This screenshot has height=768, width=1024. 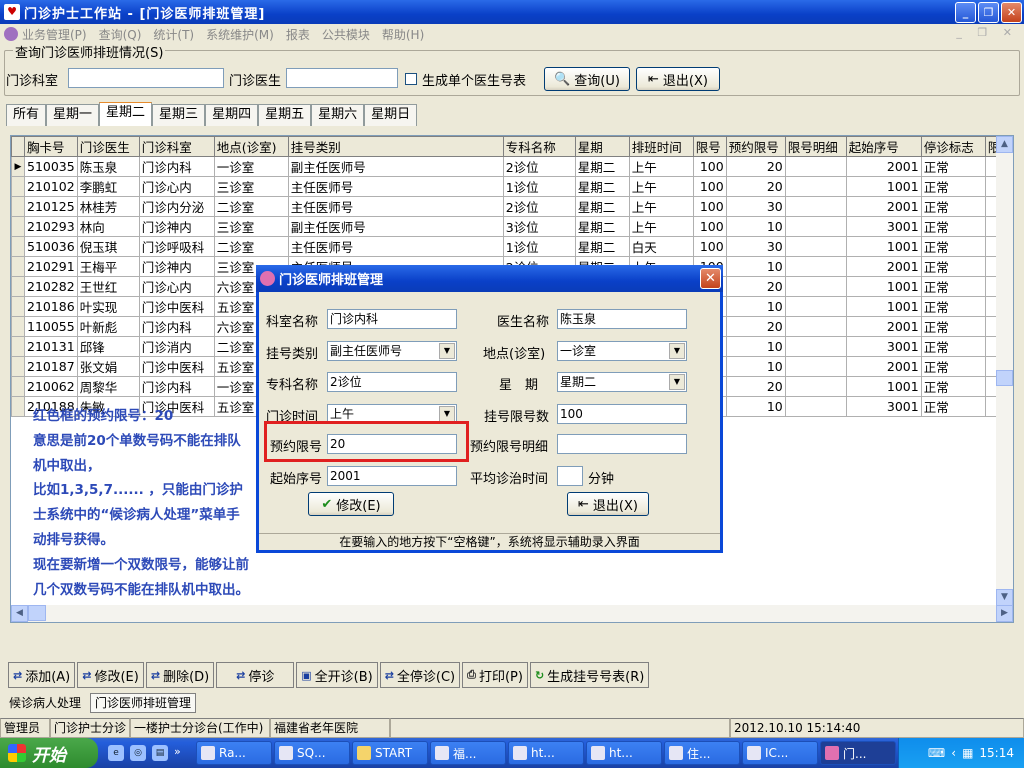 What do you see at coordinates (709, 146) in the screenshot?
I see `column-header: 限号` at bounding box center [709, 146].